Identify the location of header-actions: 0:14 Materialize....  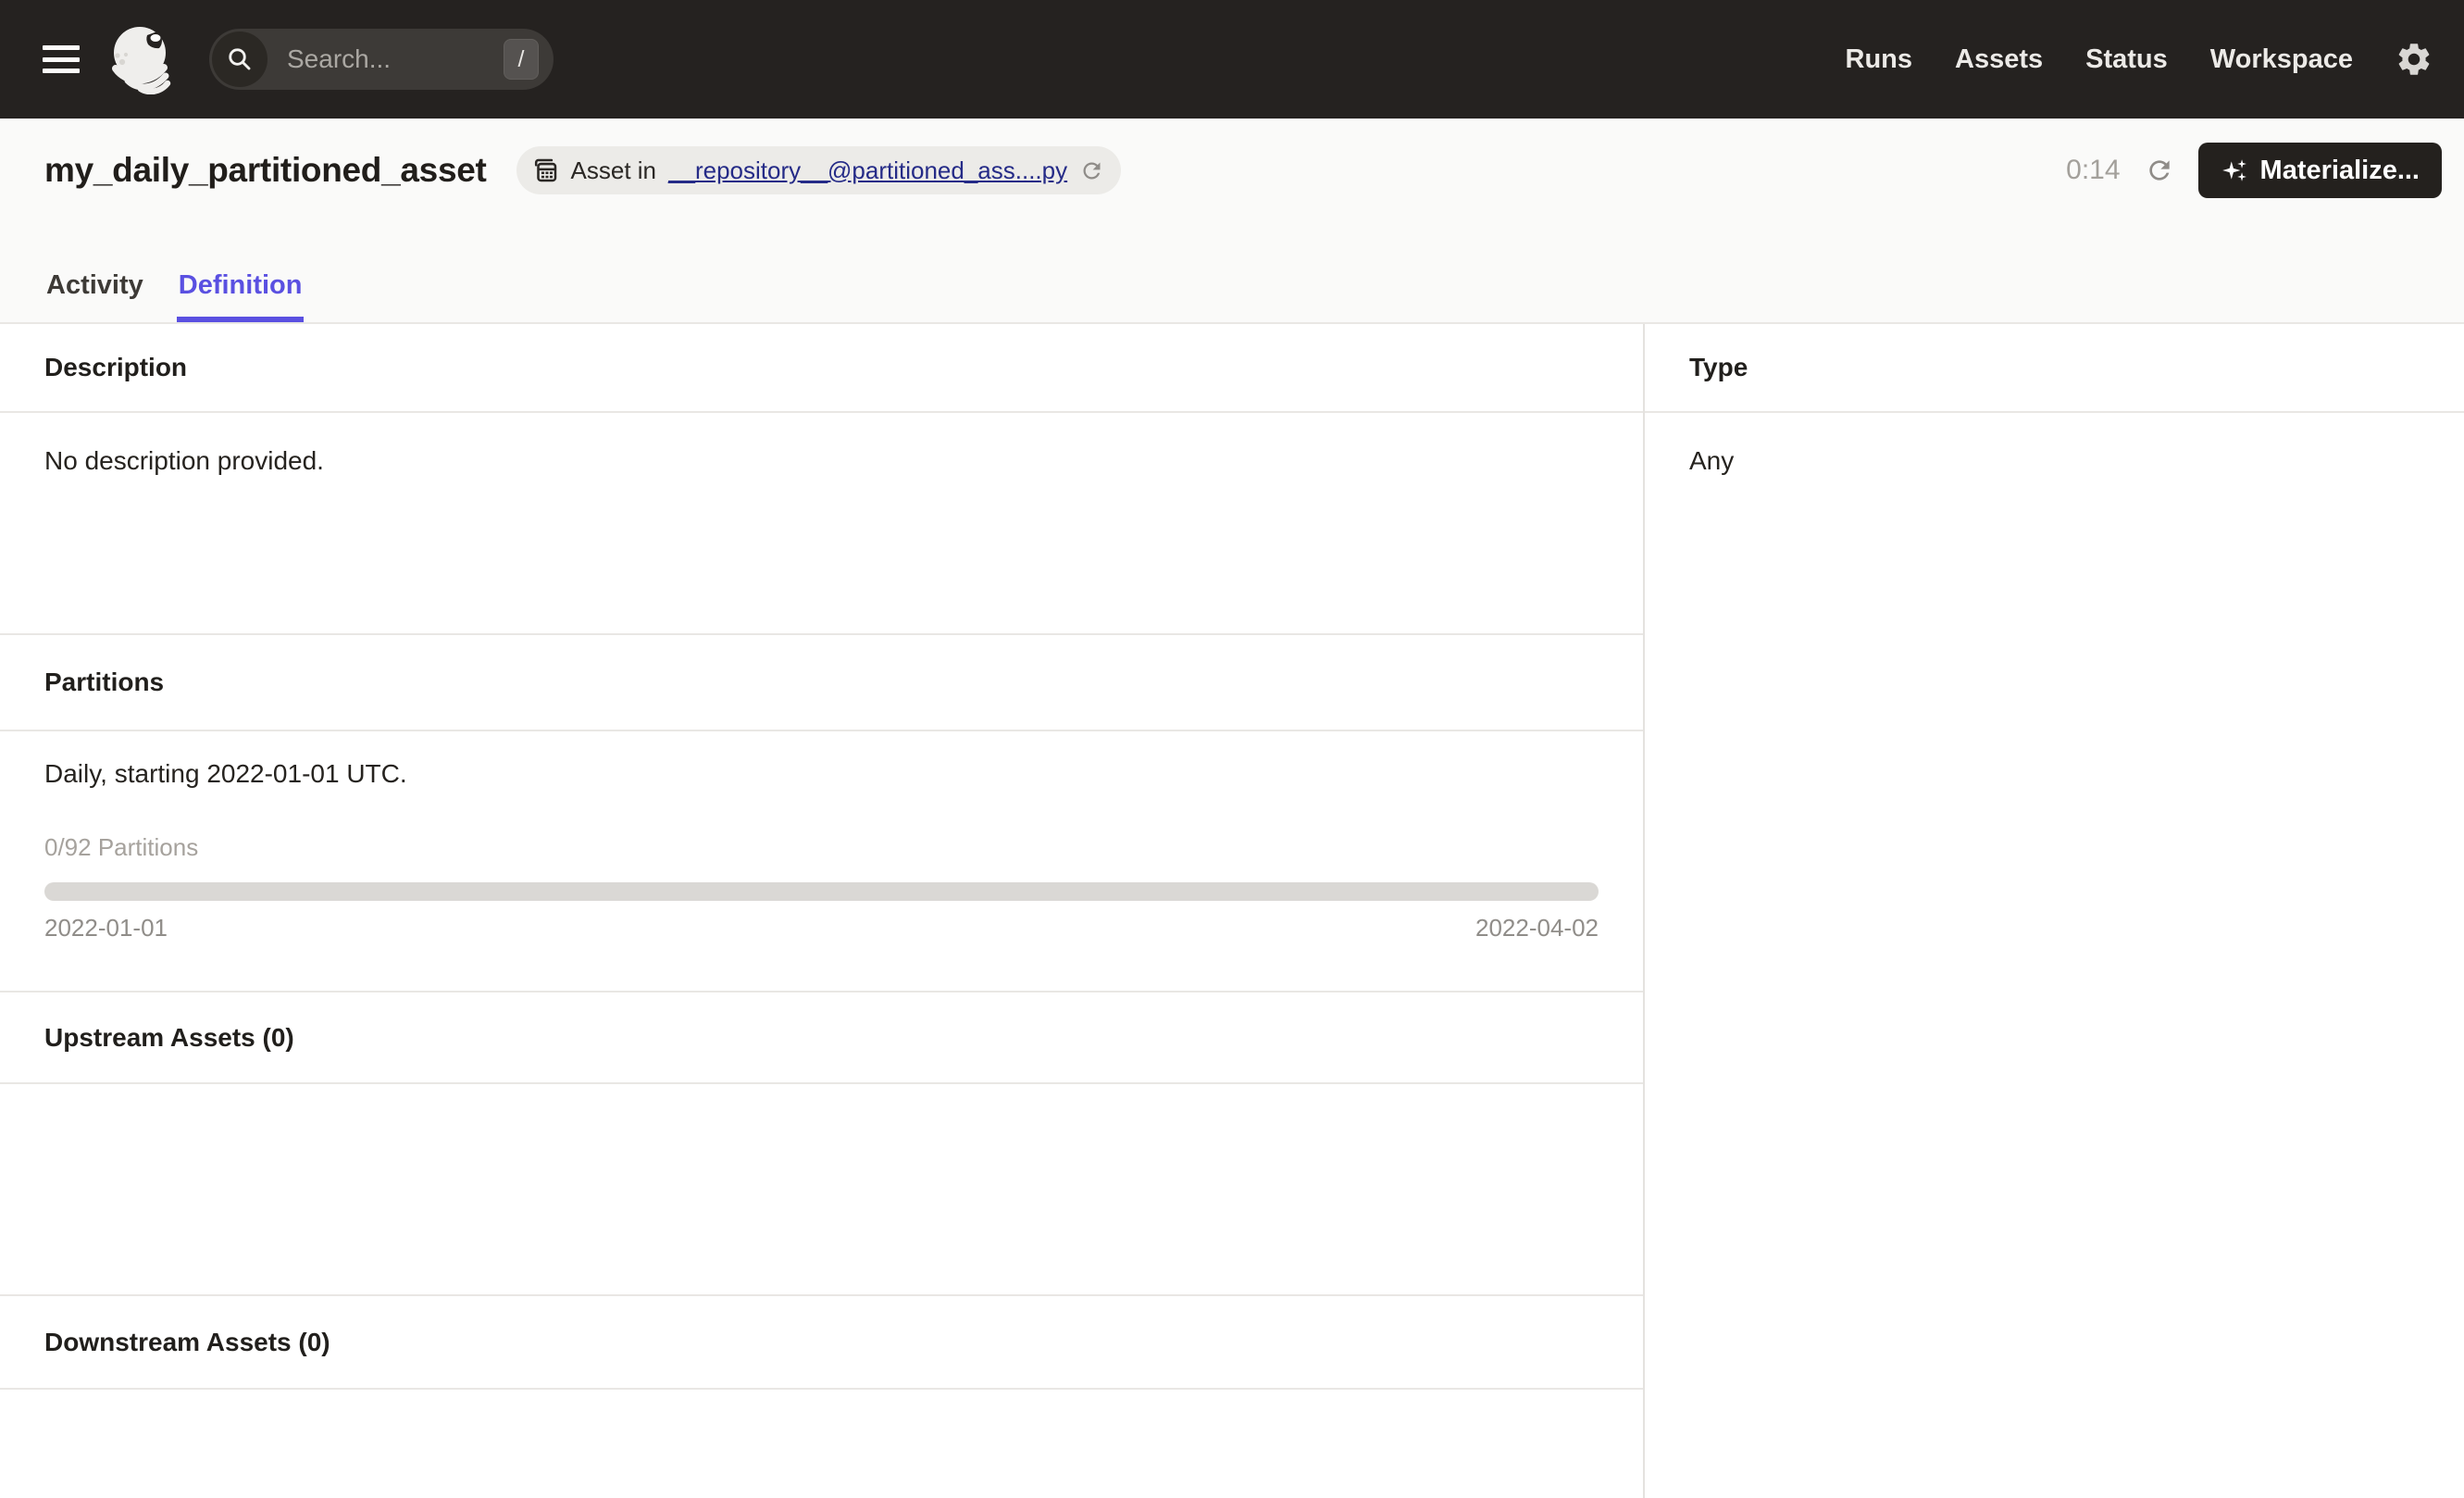
(2254, 171).